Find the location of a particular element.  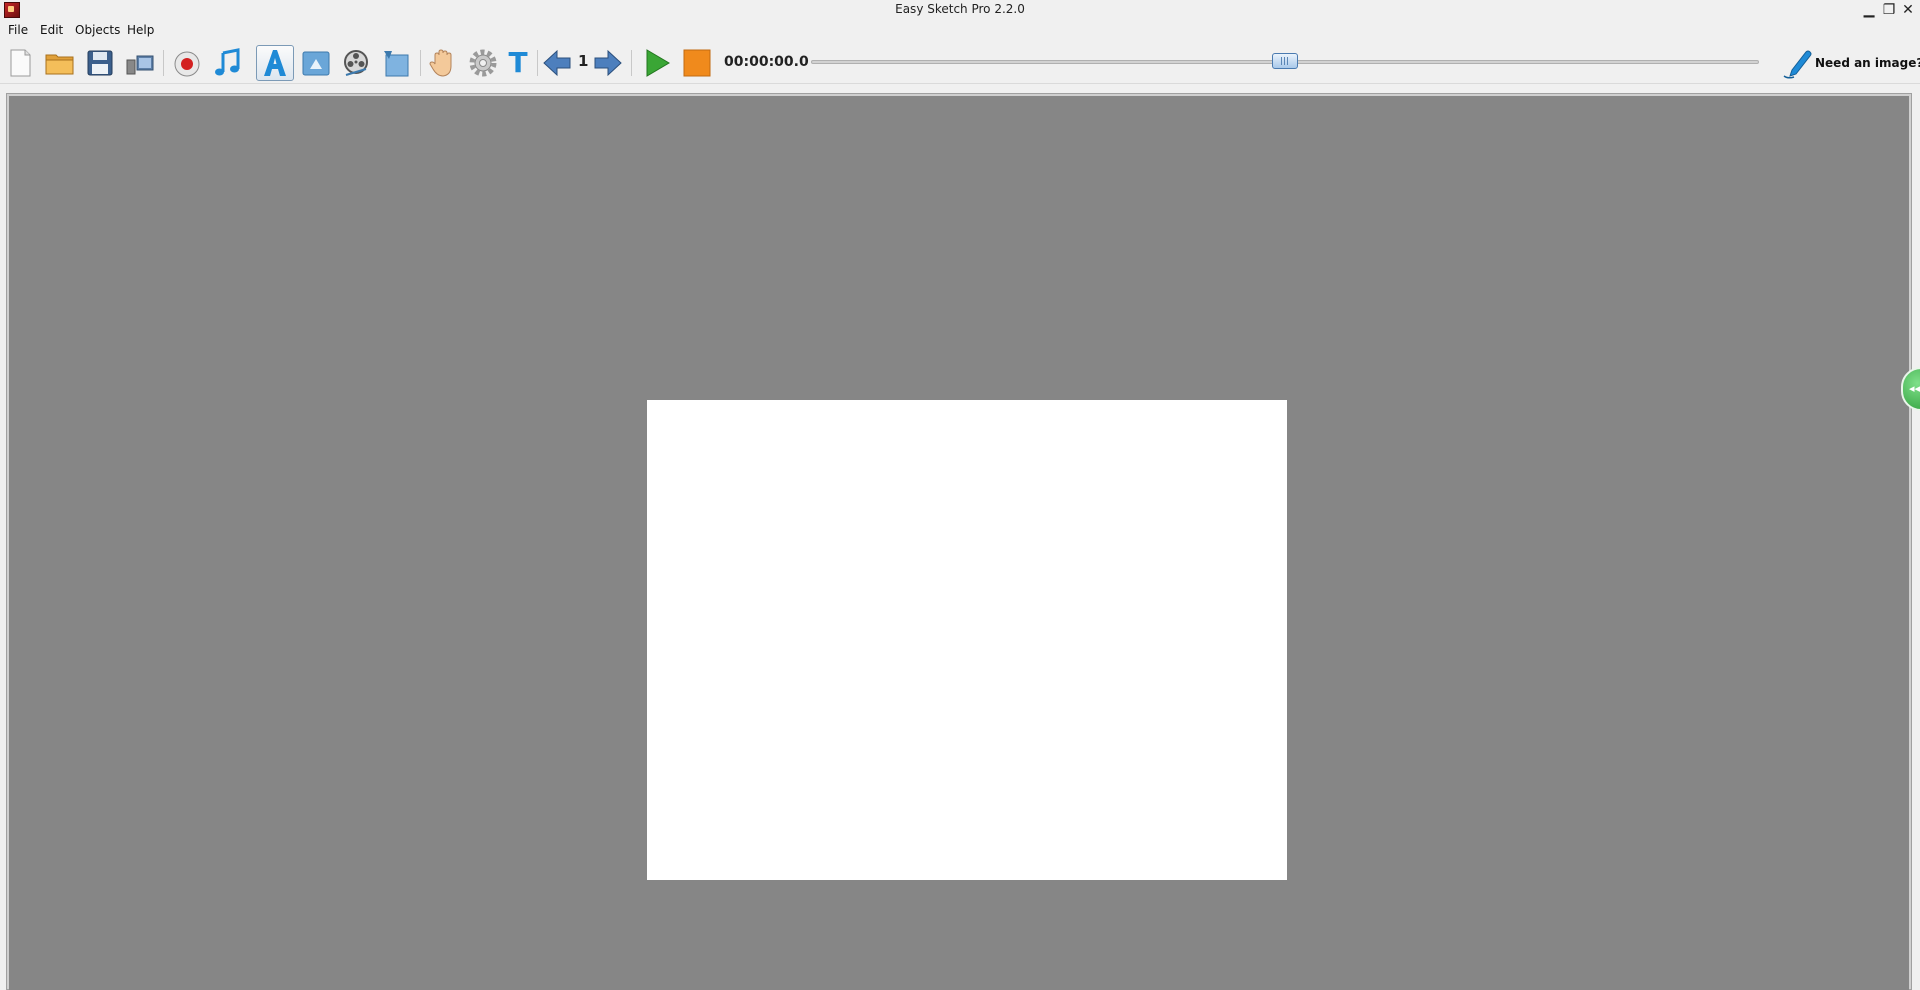

record-icon is located at coordinates (187, 64).